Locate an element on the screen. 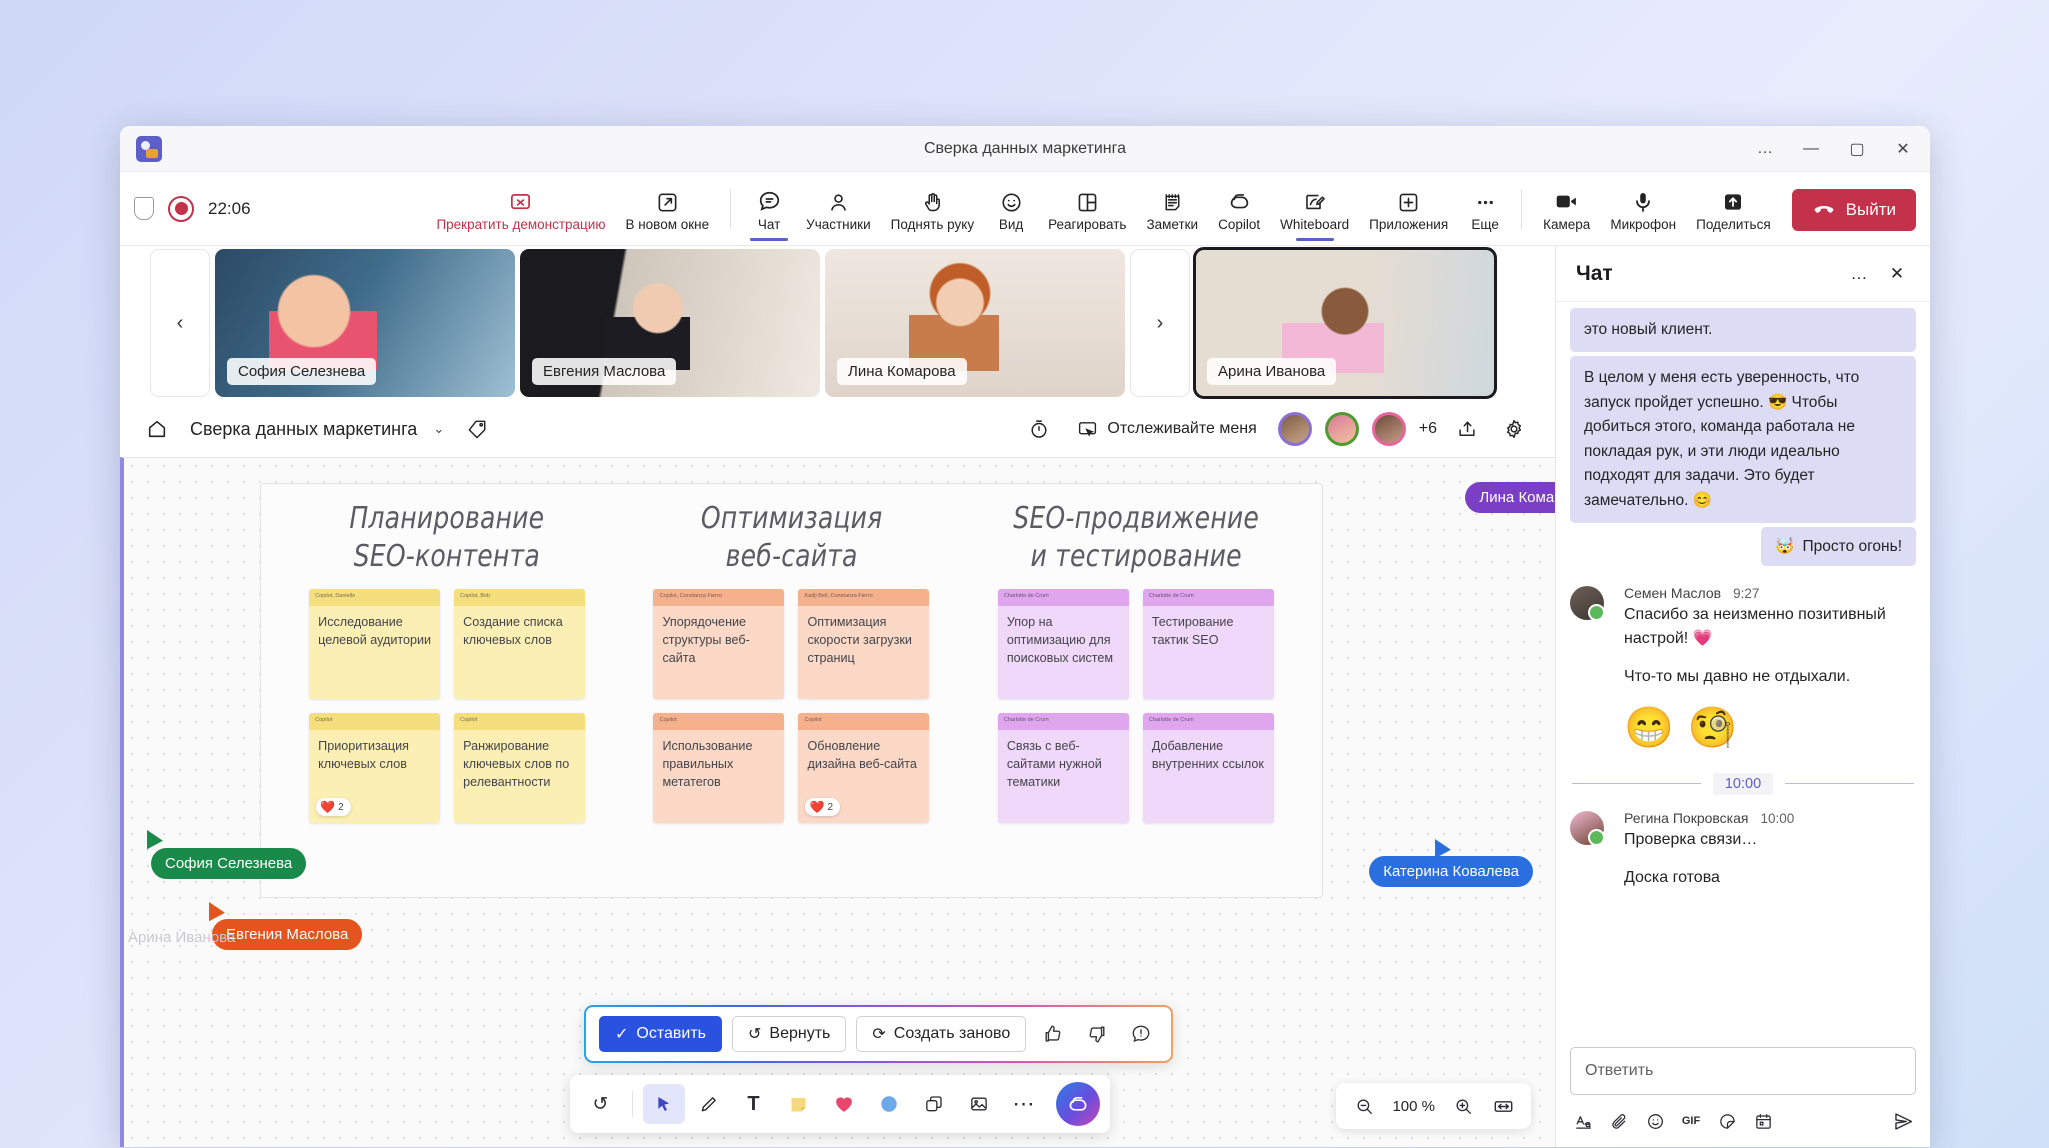  thumbs-up-icon is located at coordinates (1053, 1034).